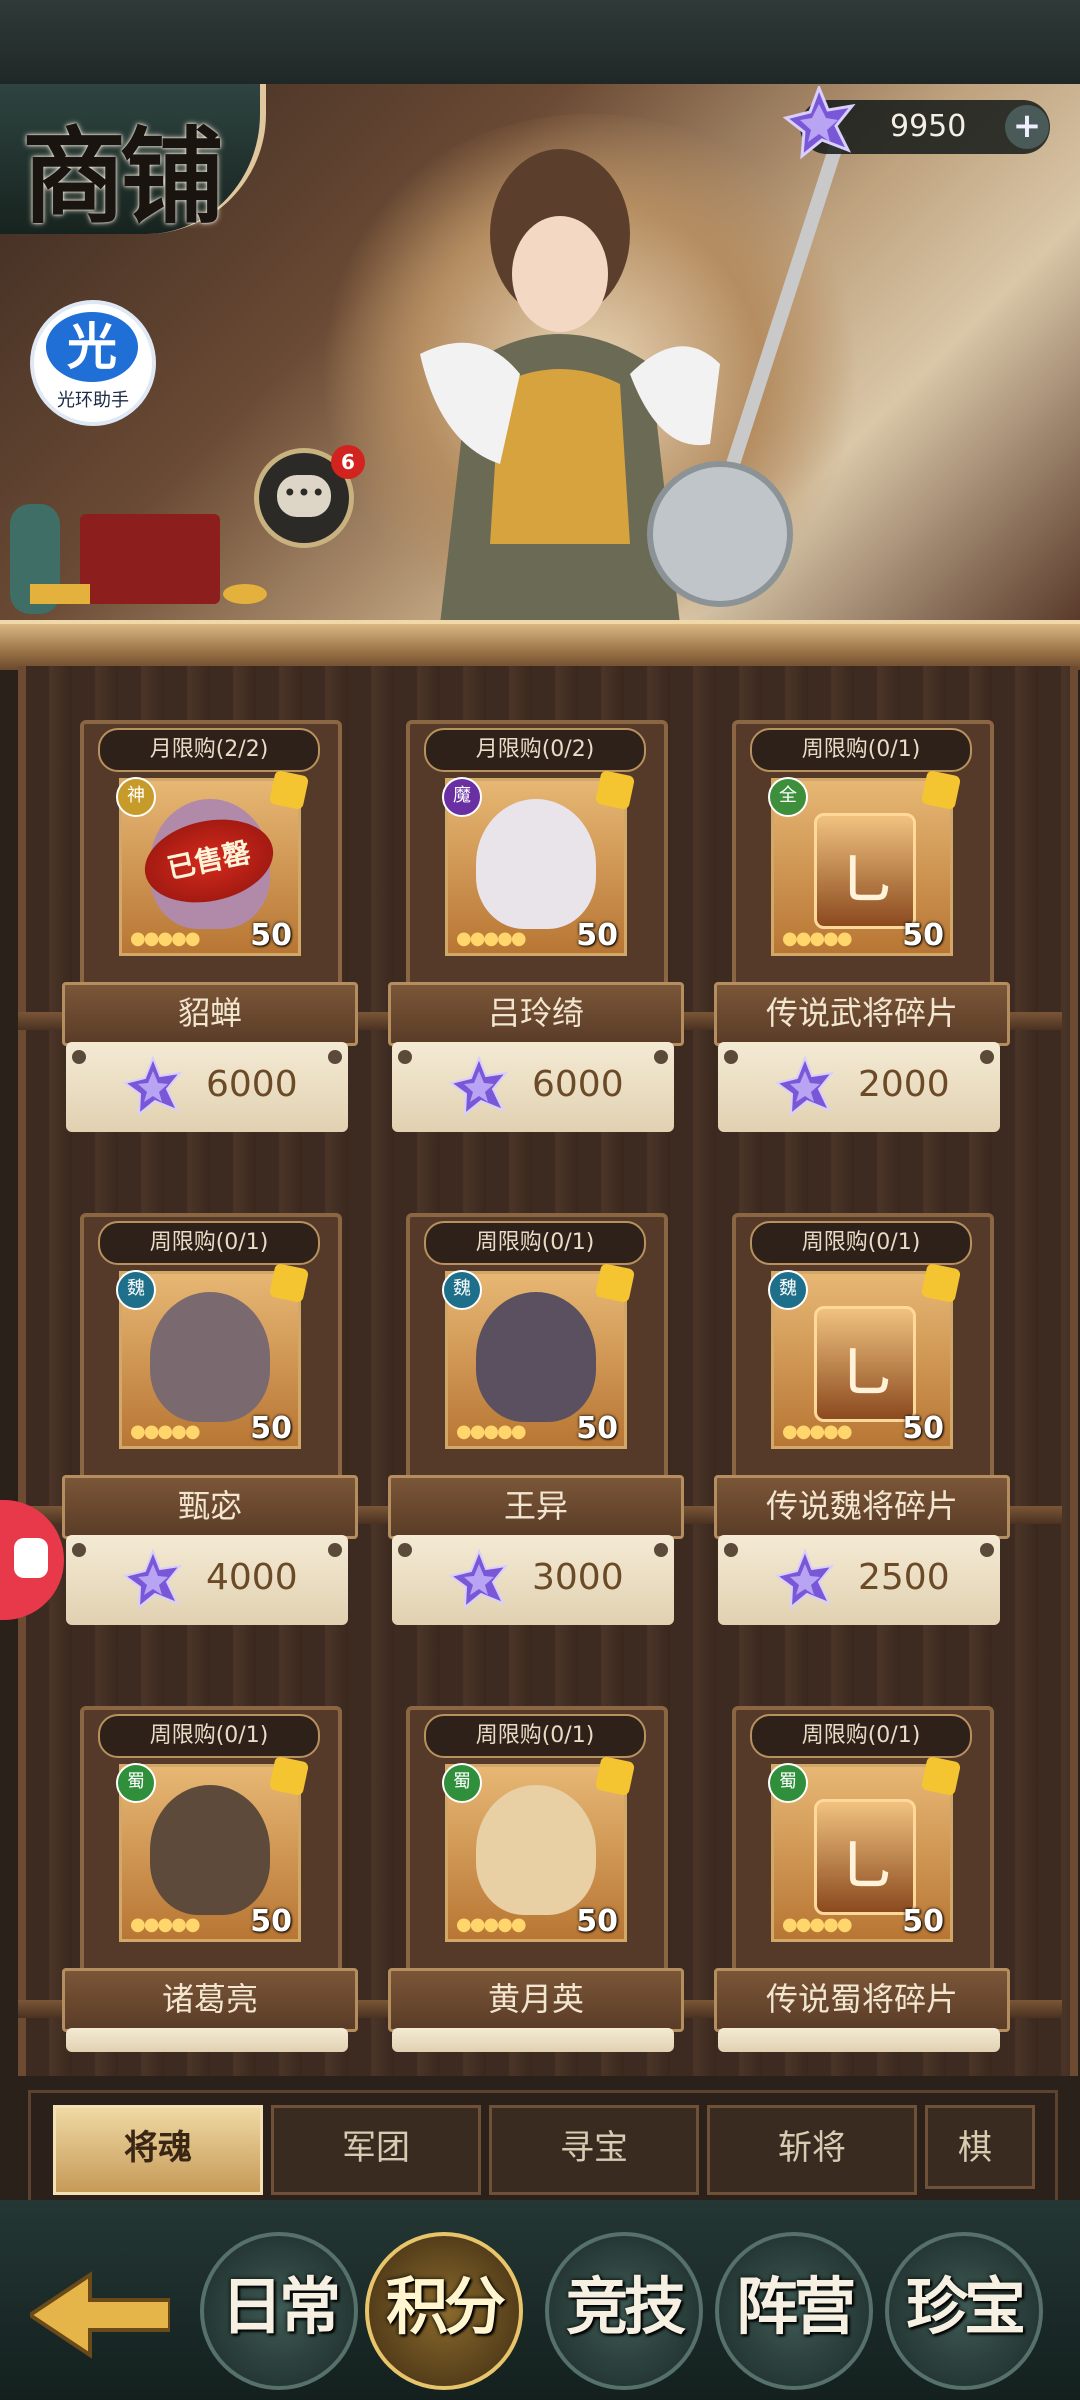 The image size is (1080, 2400). Describe the element at coordinates (210, 1014) in the screenshot. I see `item-name: 貂蝉` at that location.